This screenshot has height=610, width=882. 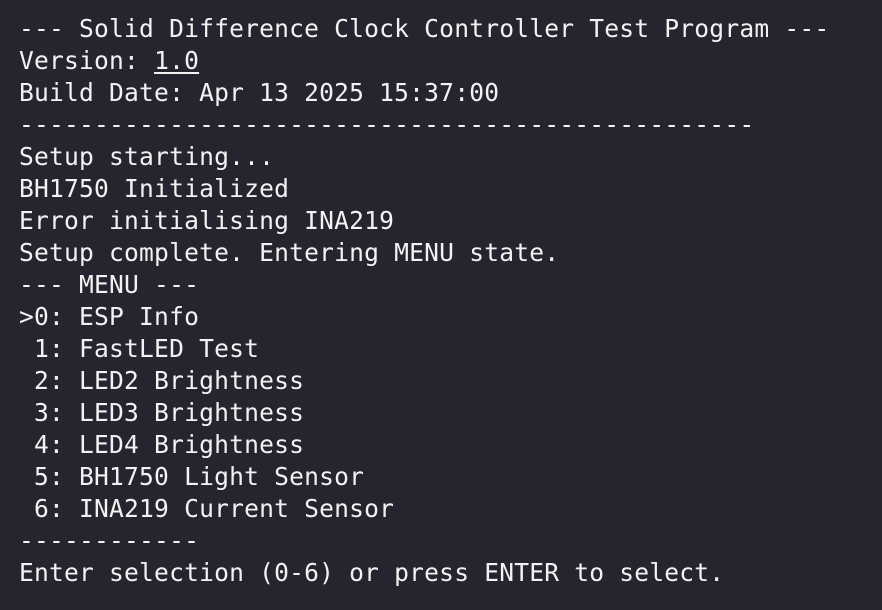 What do you see at coordinates (450, 61) in the screenshot?
I see `version-line: Version: 1.0` at bounding box center [450, 61].